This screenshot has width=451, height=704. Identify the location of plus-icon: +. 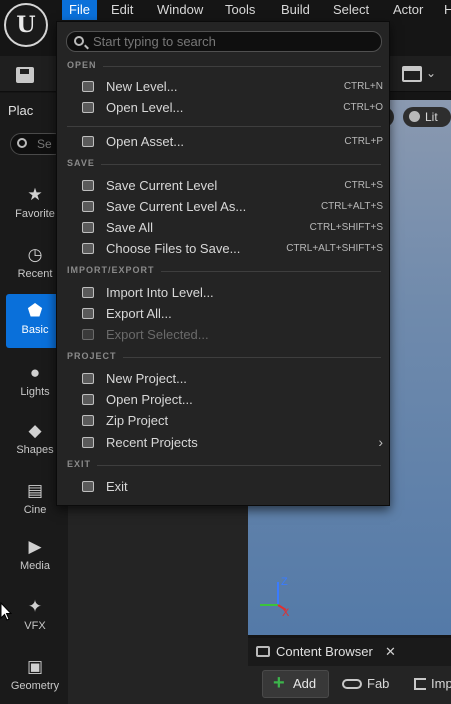
(279, 683).